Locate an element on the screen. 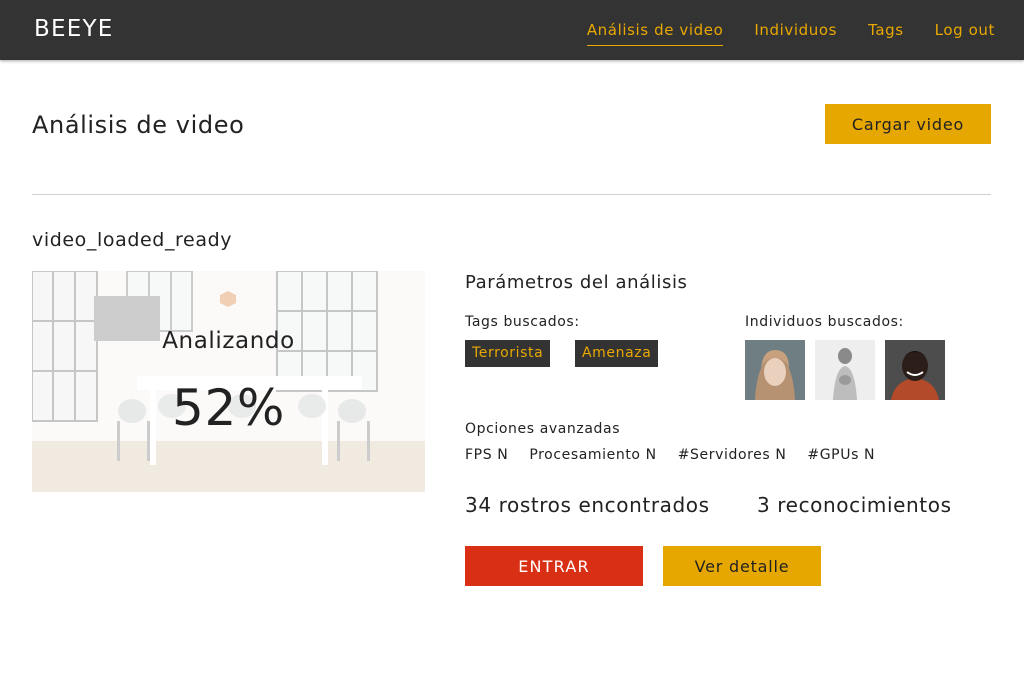  view-detail-button: Ver detalle is located at coordinates (742, 566).